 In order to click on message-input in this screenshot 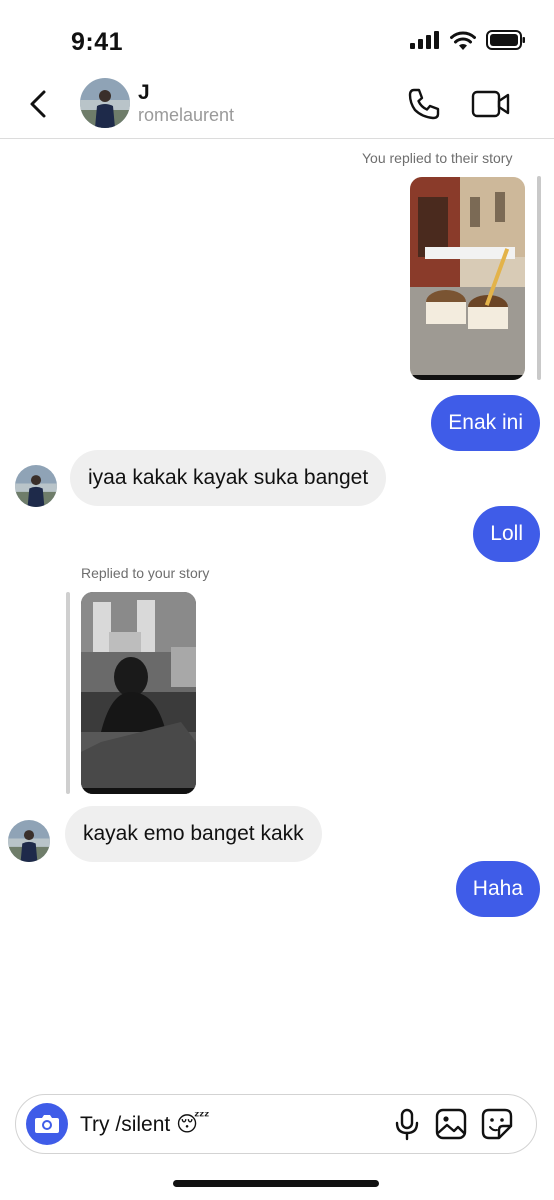, I will do `click(205, 1125)`.